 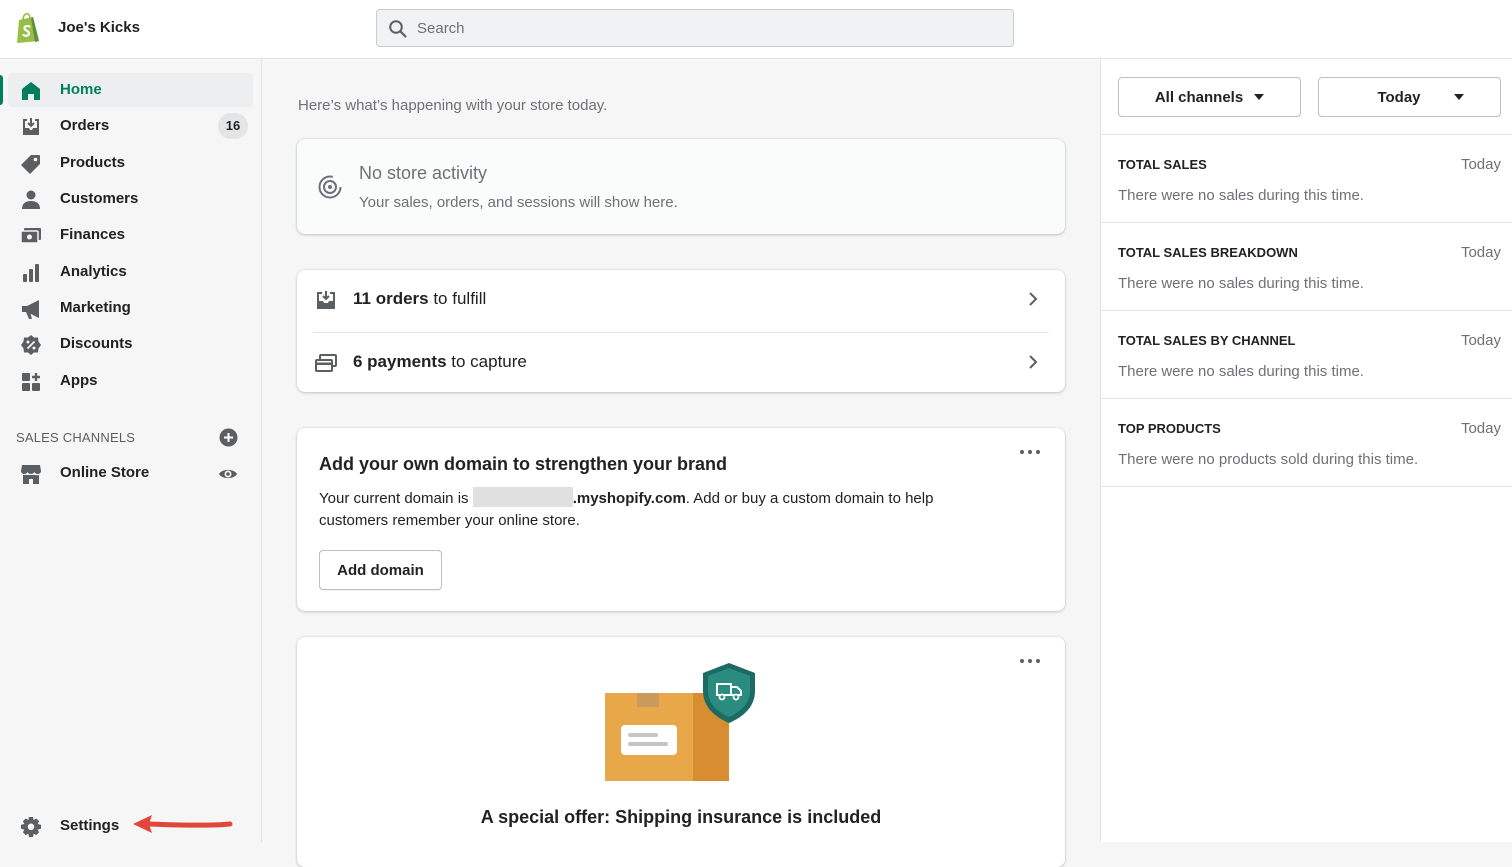 I want to click on sidebar-item-label: Customers, so click(x=99, y=198).